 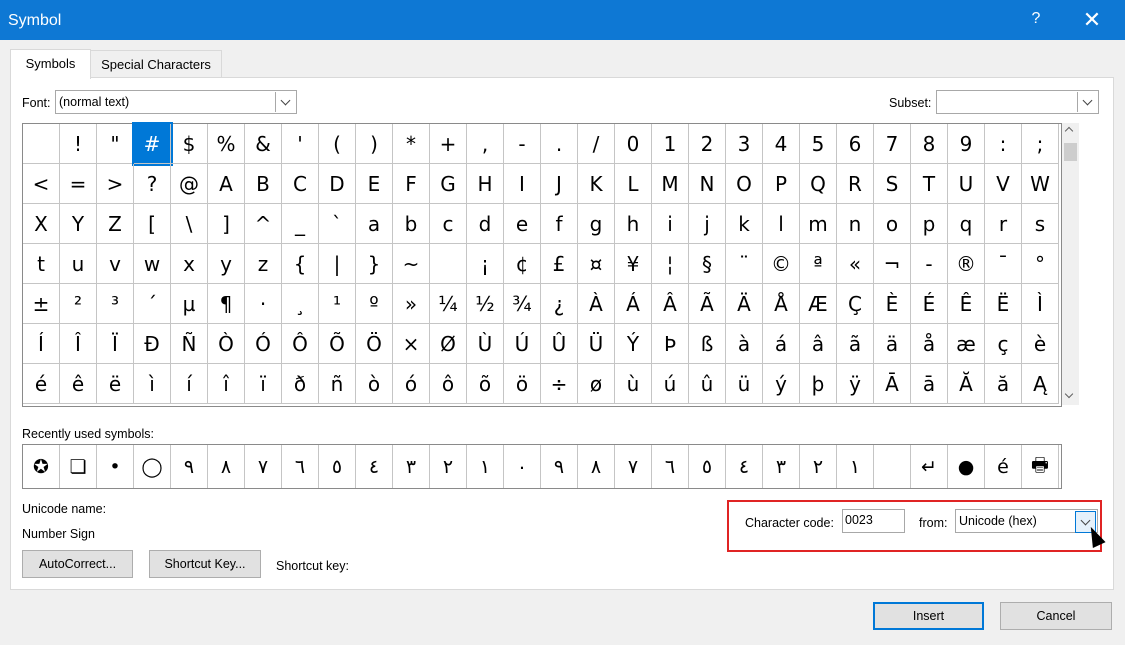 What do you see at coordinates (337, 264) in the screenshot?
I see `symbol-cell: |` at bounding box center [337, 264].